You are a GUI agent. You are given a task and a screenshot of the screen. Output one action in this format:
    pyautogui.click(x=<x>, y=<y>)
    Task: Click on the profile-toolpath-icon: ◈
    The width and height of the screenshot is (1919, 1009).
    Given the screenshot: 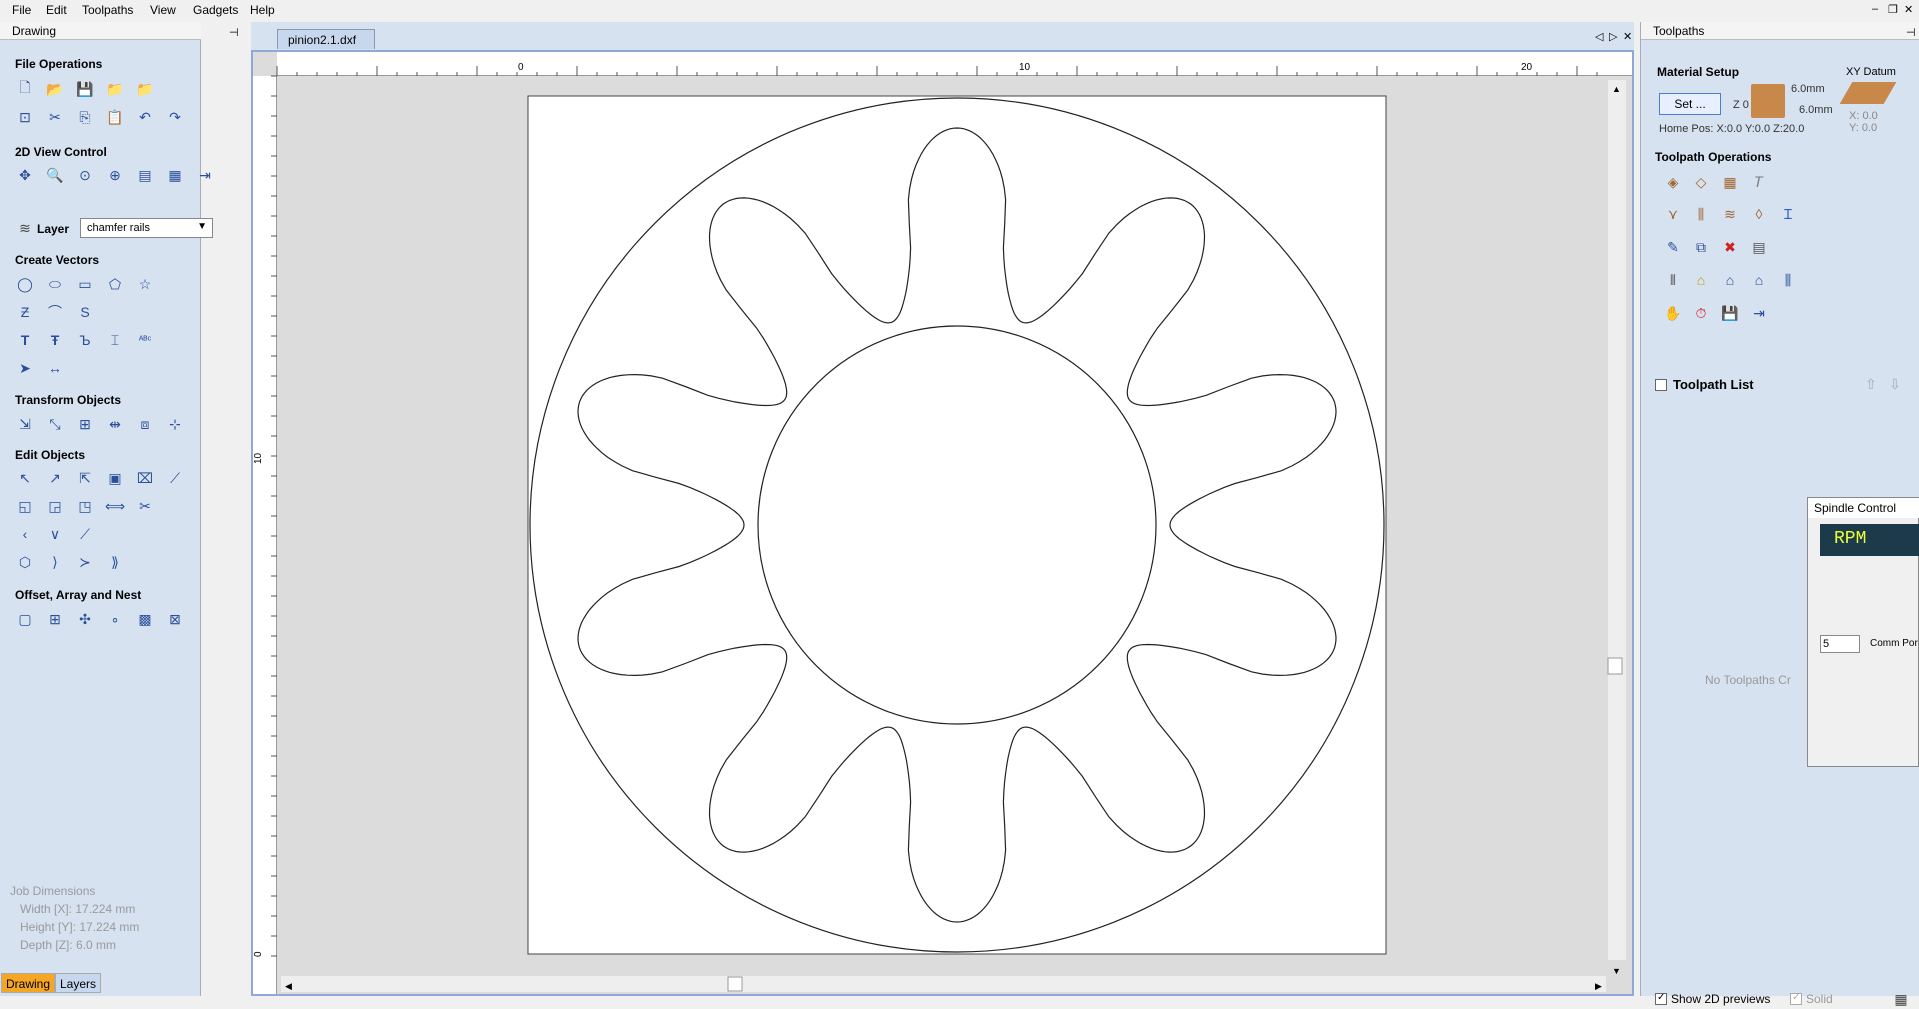 What is the action you would take?
    pyautogui.click(x=1673, y=182)
    